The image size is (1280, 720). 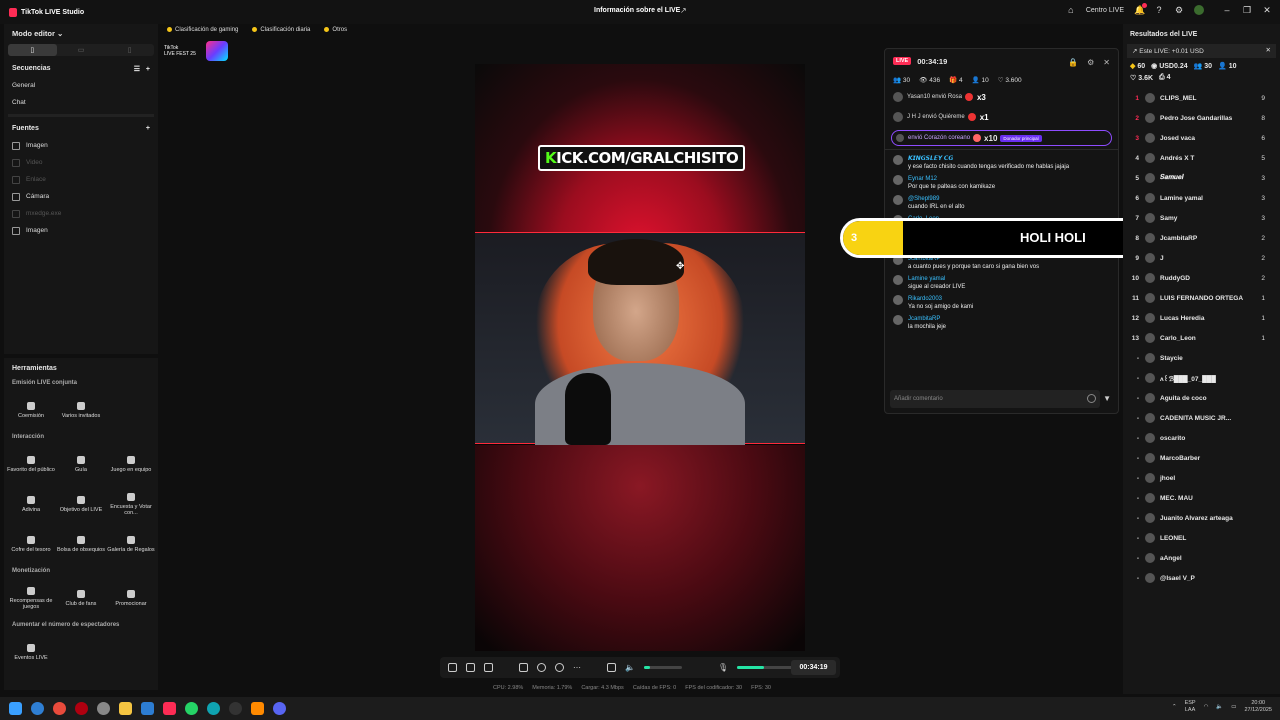 I want to click on chat-message: JcambitaRP la mochila jeje, so click(x=1001, y=323).